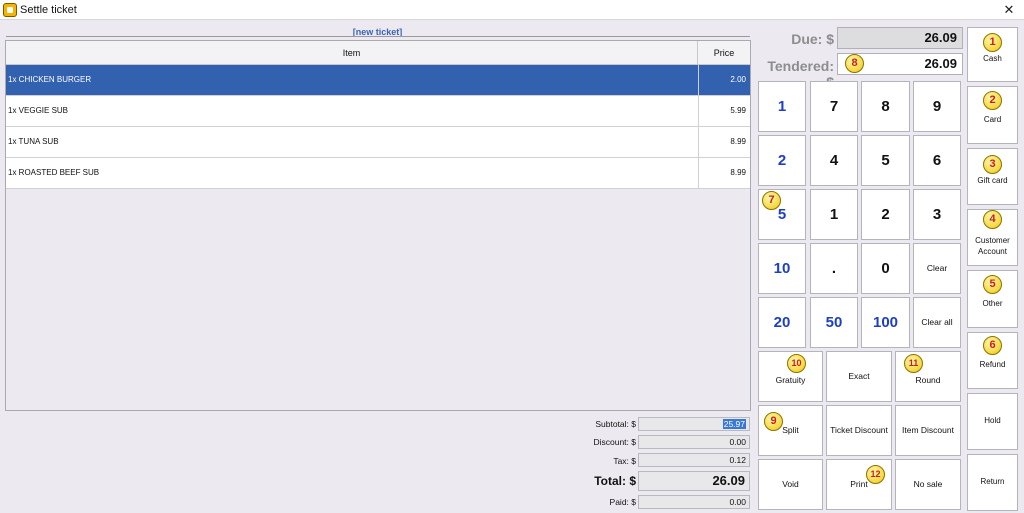 Image resolution: width=1024 pixels, height=513 pixels. What do you see at coordinates (992, 42) in the screenshot?
I see `callout-badge-1: 1` at bounding box center [992, 42].